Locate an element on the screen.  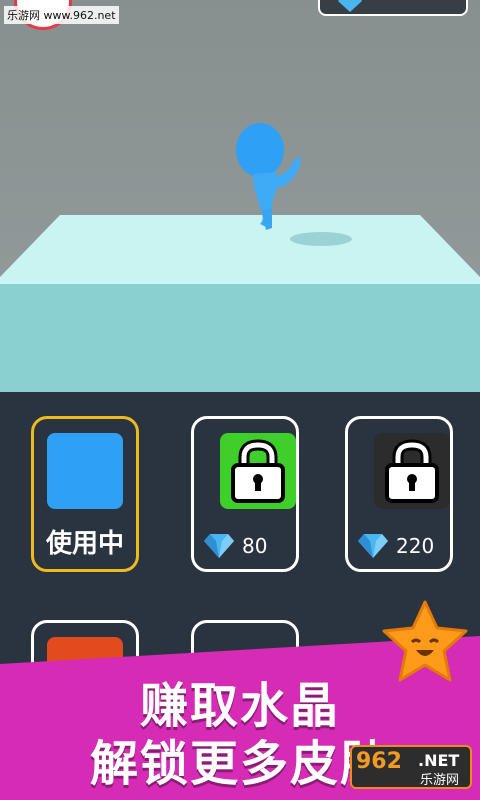
currency-counter is located at coordinates (393, 8).